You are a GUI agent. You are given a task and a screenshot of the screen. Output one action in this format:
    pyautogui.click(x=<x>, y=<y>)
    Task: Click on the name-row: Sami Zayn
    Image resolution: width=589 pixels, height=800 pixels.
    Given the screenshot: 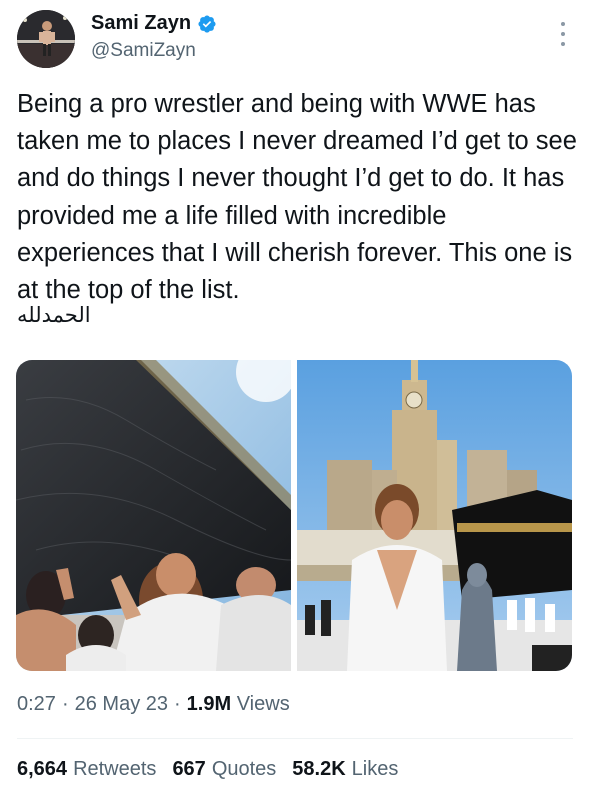 What is the action you would take?
    pyautogui.click(x=154, y=23)
    